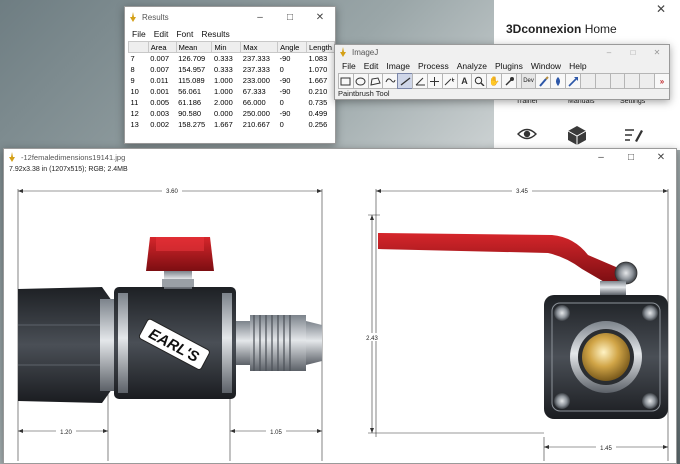 This screenshot has height=464, width=680. Describe the element at coordinates (133, 17) in the screenshot. I see `imagej-app-icon` at that location.